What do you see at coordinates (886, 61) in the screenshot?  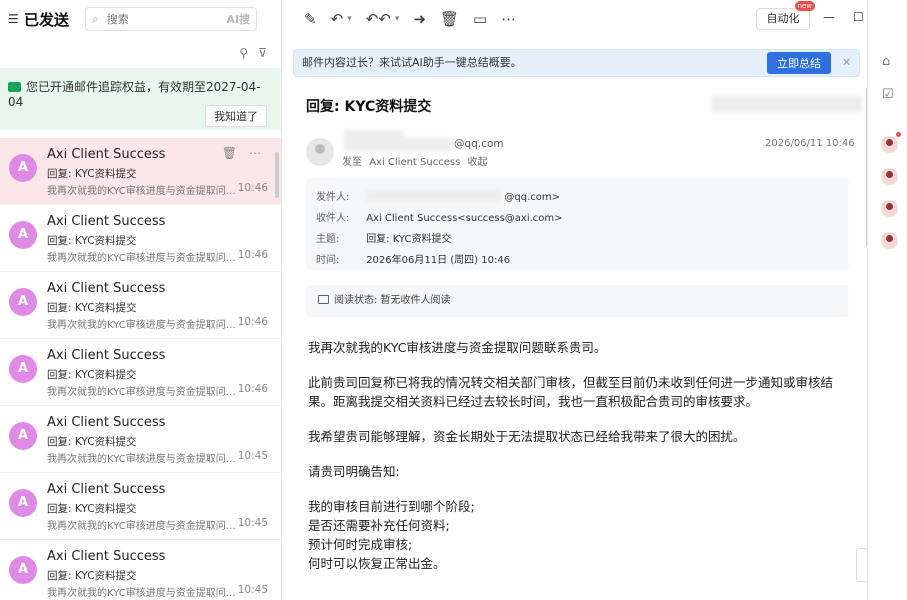 I see `home-icon: ⌂` at bounding box center [886, 61].